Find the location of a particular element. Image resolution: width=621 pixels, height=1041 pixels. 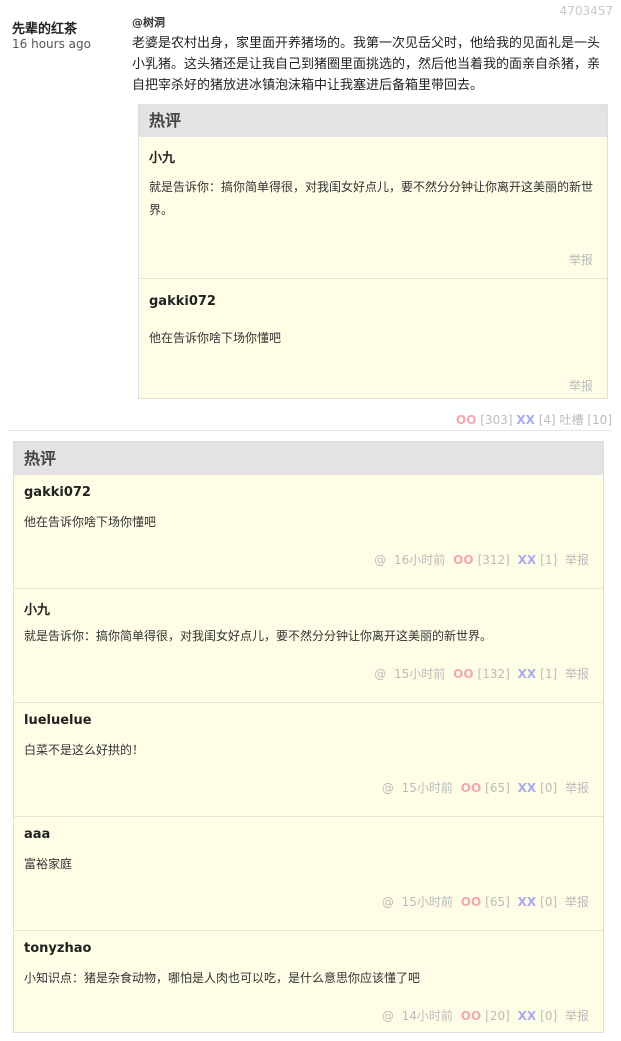

oo-count: [312] is located at coordinates (493, 560).